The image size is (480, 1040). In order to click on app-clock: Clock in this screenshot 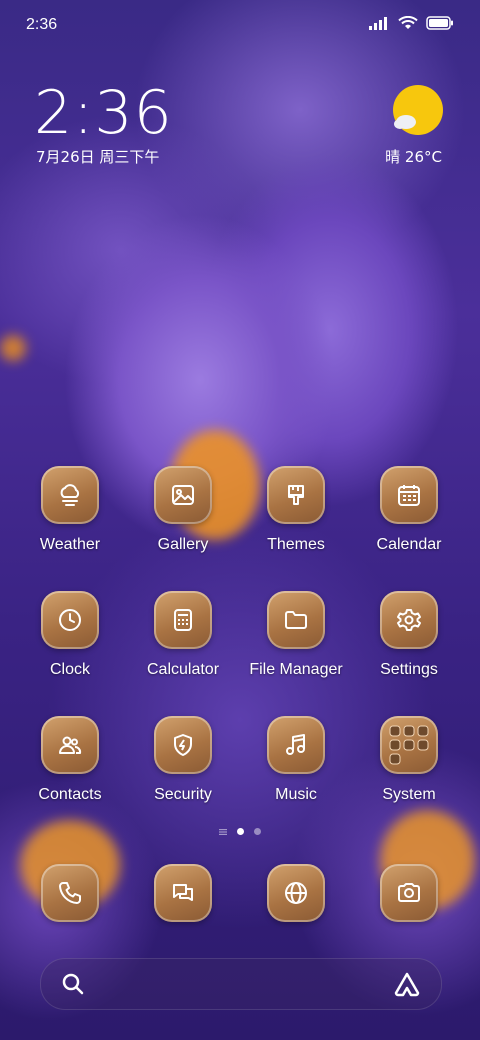, I will do `click(70, 635)`.